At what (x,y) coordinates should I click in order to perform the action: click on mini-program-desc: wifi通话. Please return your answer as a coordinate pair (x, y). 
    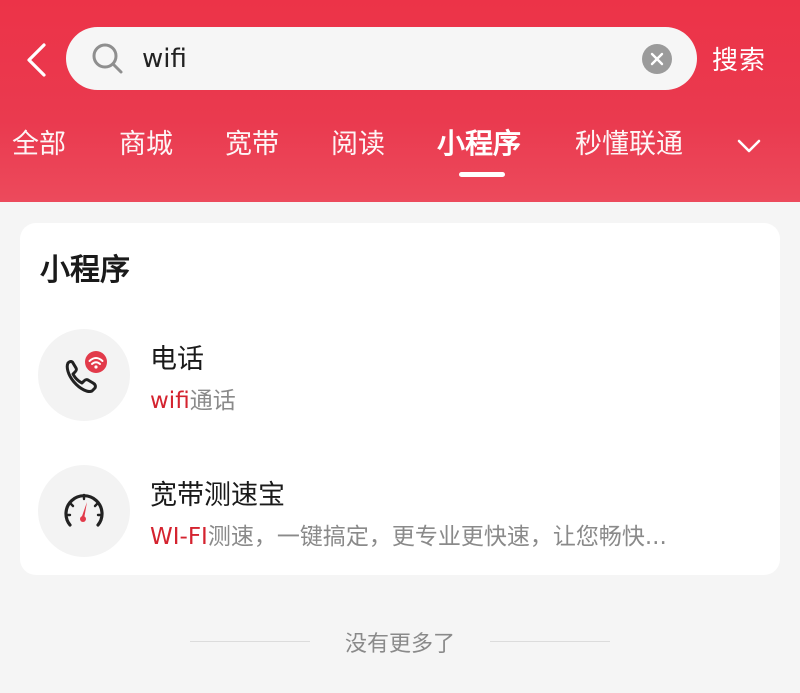
    Looking at the image, I should click on (455, 398).